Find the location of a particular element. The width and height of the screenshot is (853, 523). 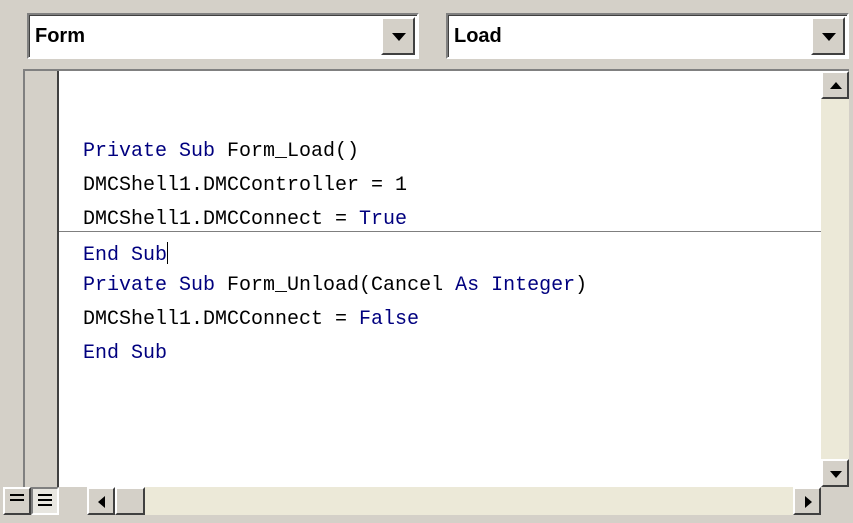

code-line: DMCShell1.DMCConnect = True is located at coordinates (245, 219).